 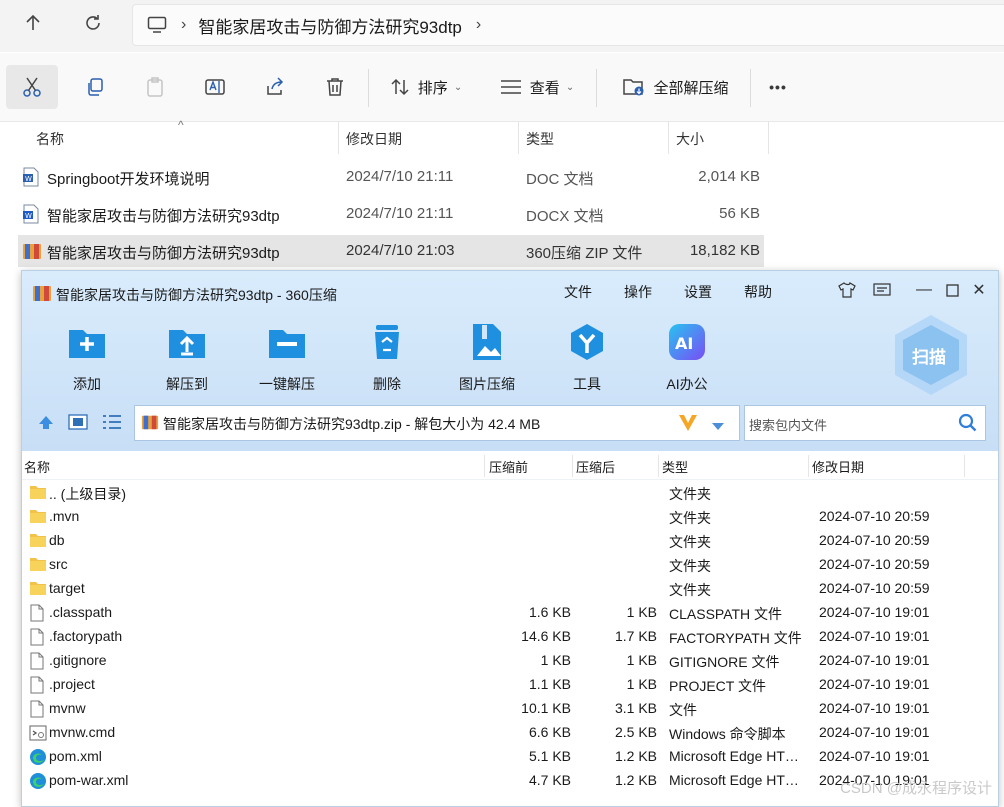 What do you see at coordinates (287, 357) in the screenshot?
I see `tool-one-click-extract-button: 一键解压` at bounding box center [287, 357].